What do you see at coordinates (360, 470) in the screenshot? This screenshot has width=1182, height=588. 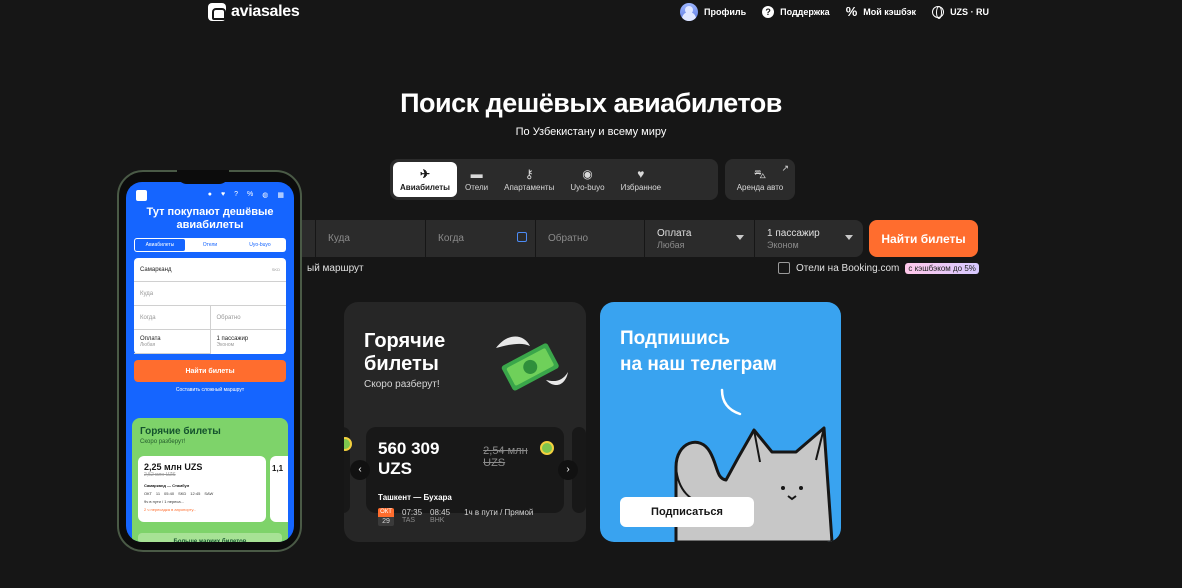 I see `carousel-prev-button: ‹` at bounding box center [360, 470].